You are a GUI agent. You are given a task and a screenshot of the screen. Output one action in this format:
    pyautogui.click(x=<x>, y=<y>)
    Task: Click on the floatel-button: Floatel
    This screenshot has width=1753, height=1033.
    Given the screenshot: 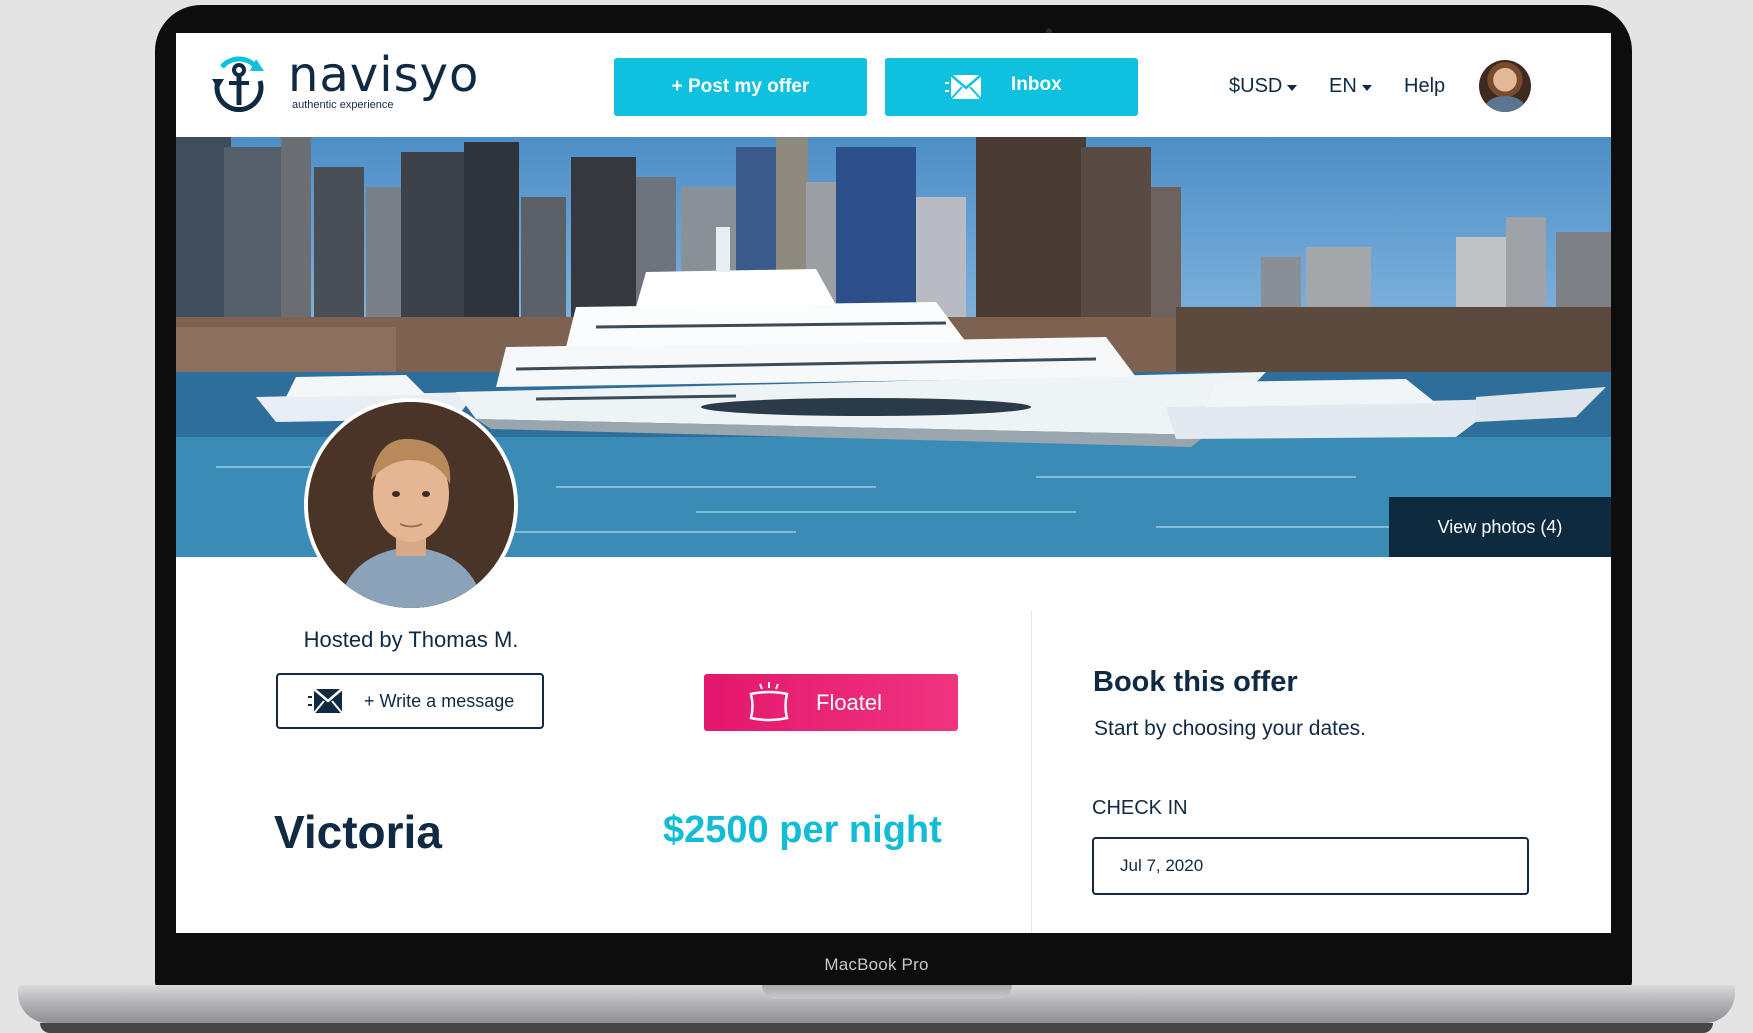 What is the action you would take?
    pyautogui.click(x=831, y=702)
    